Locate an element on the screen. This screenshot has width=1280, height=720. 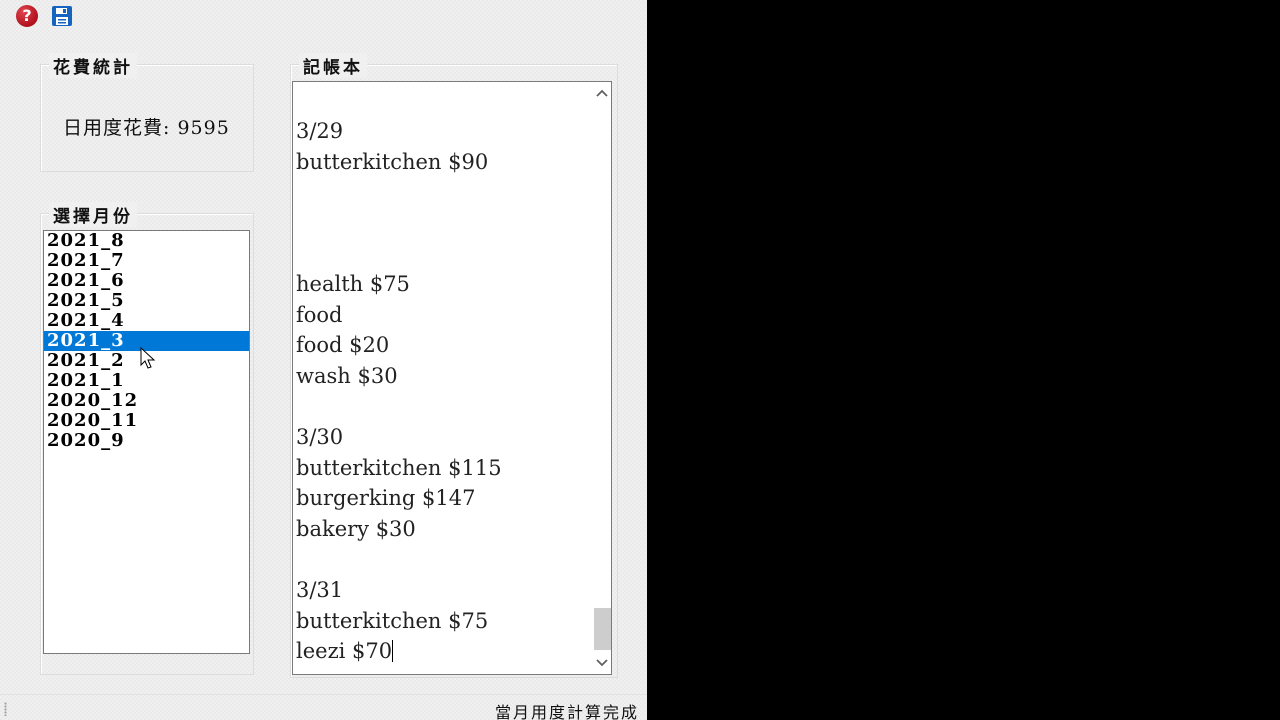
notebook-line: butterkitchen $115 is located at coordinates (441, 468).